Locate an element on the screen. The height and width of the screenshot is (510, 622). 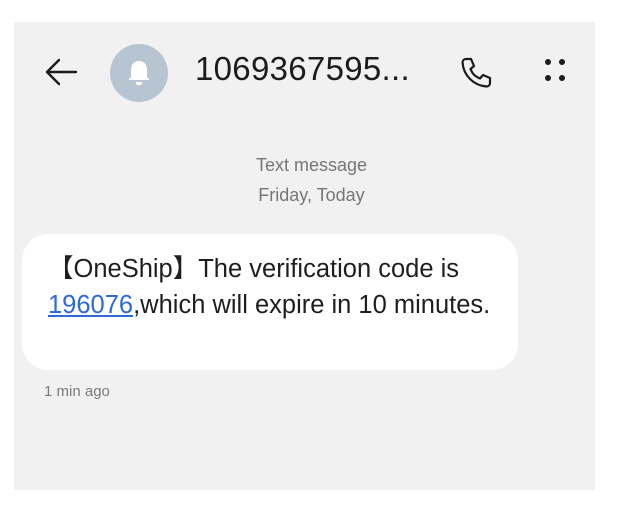
phone-icon is located at coordinates (476, 72).